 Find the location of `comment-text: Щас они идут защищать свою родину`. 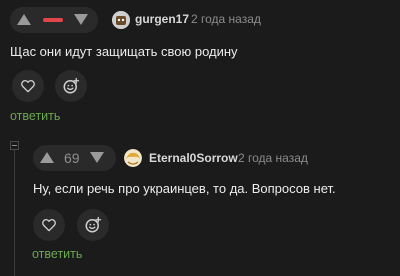

comment-text: Щас они идут защищать свою родину is located at coordinates (124, 51).